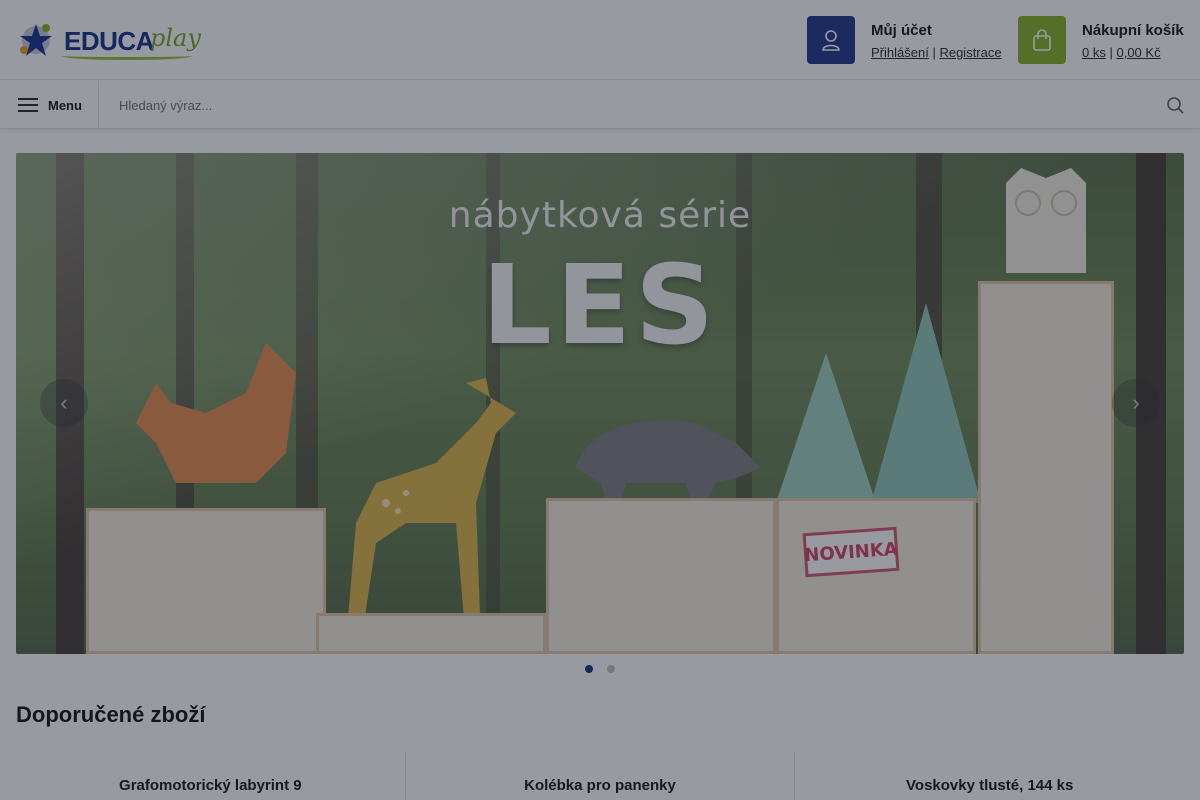  Describe the element at coordinates (989, 788) in the screenshot. I see `product-name: Voskovky tlusté, 144 ks` at that location.